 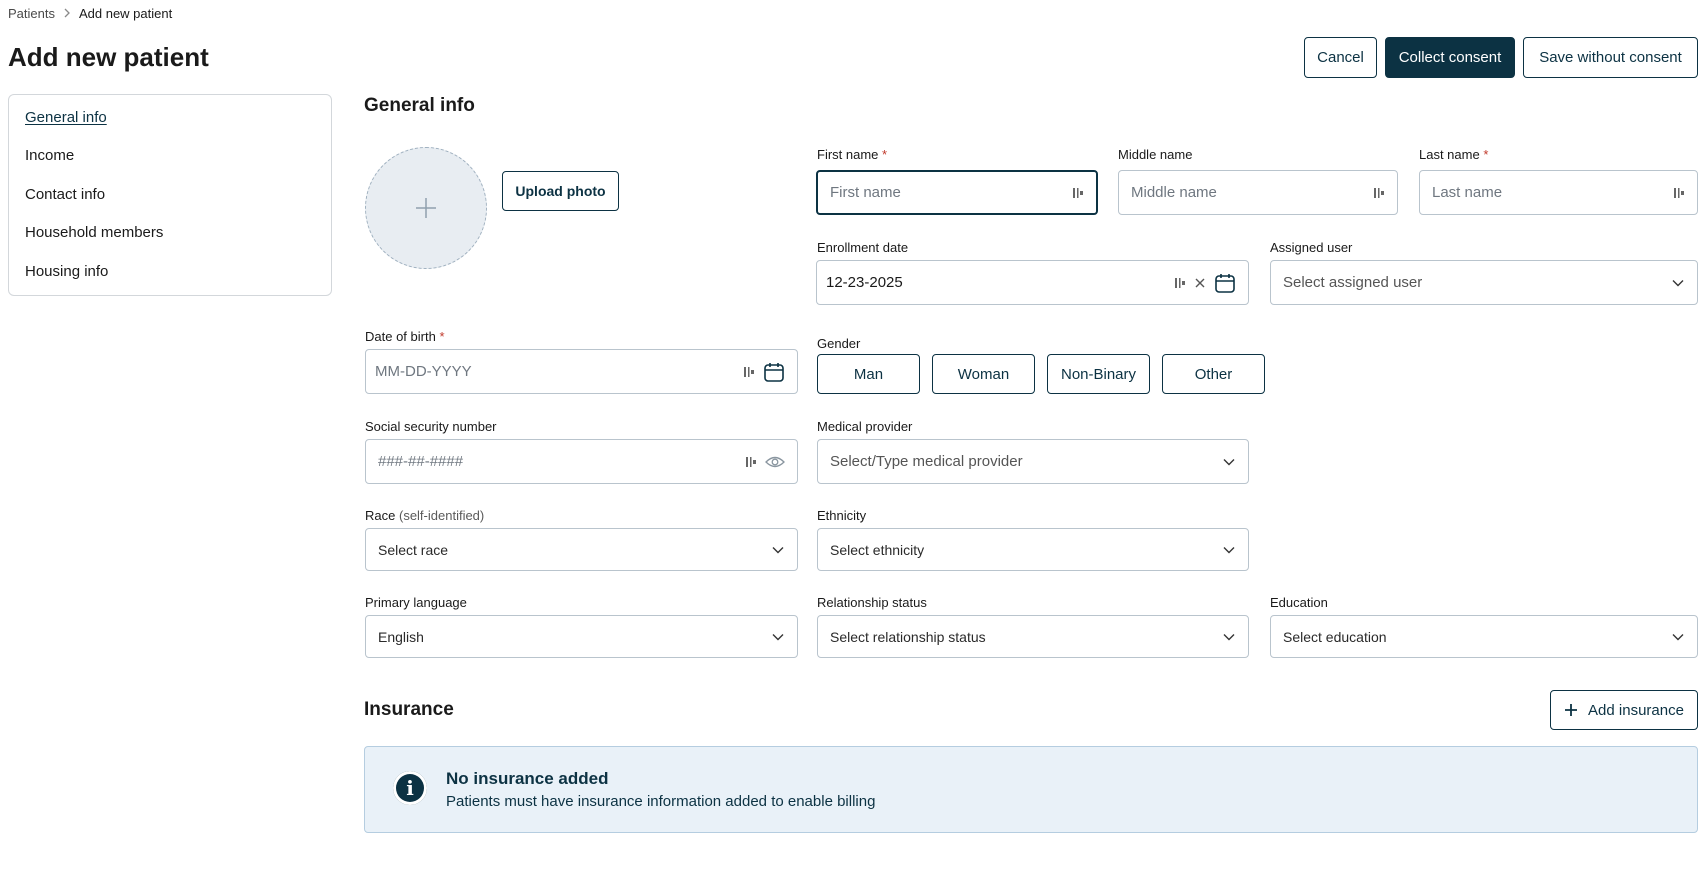 I want to click on date-of-birth-placeholder: MM-DD-YYYY, so click(x=423, y=371).